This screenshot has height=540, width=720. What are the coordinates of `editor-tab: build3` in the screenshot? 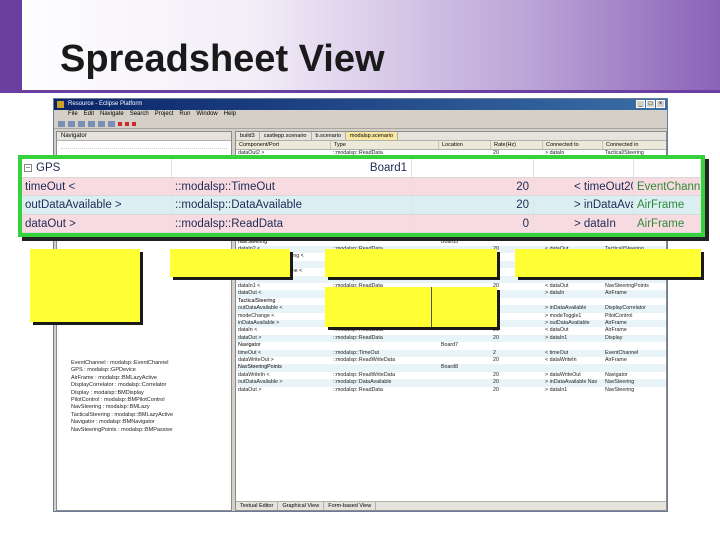 It's located at (248, 136).